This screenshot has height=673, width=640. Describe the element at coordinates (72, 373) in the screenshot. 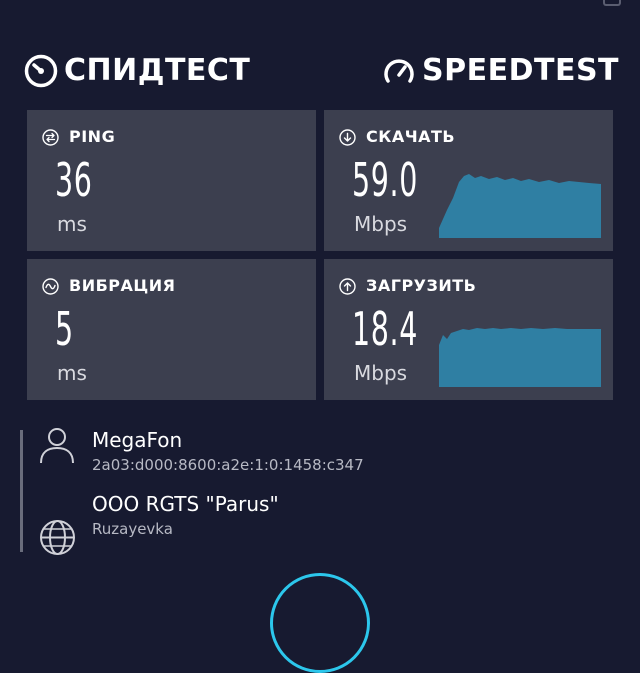

I see `jitter-unit: ms` at that location.